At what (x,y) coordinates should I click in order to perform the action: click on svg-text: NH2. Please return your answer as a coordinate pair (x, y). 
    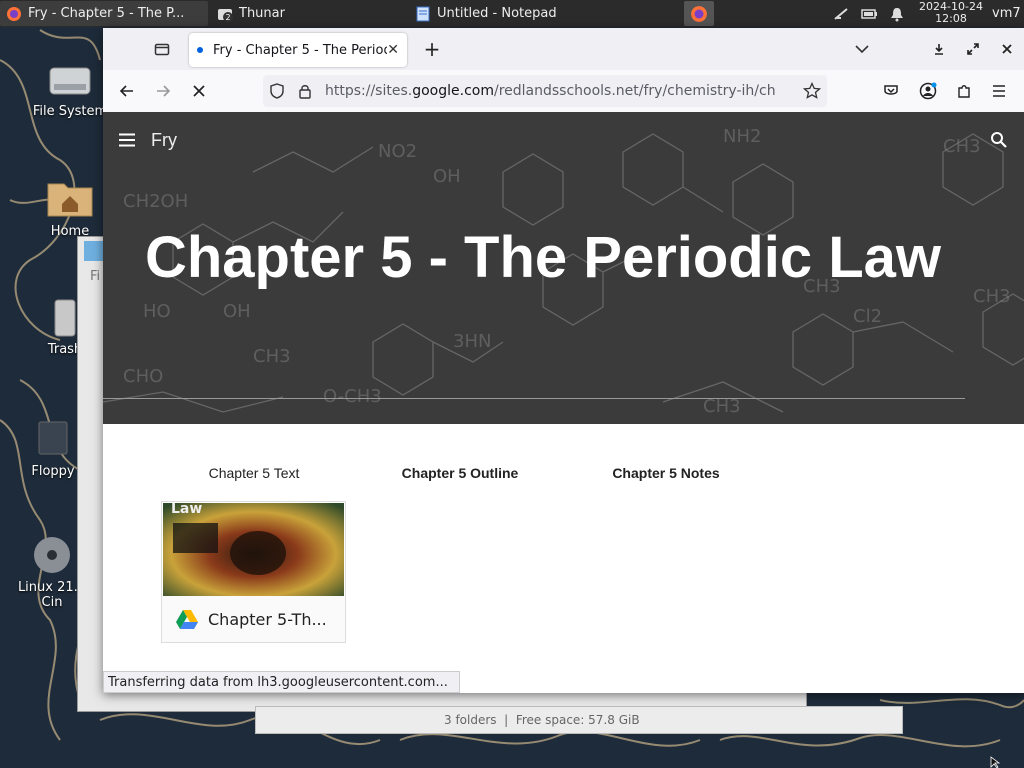
    Looking at the image, I should click on (742, 136).